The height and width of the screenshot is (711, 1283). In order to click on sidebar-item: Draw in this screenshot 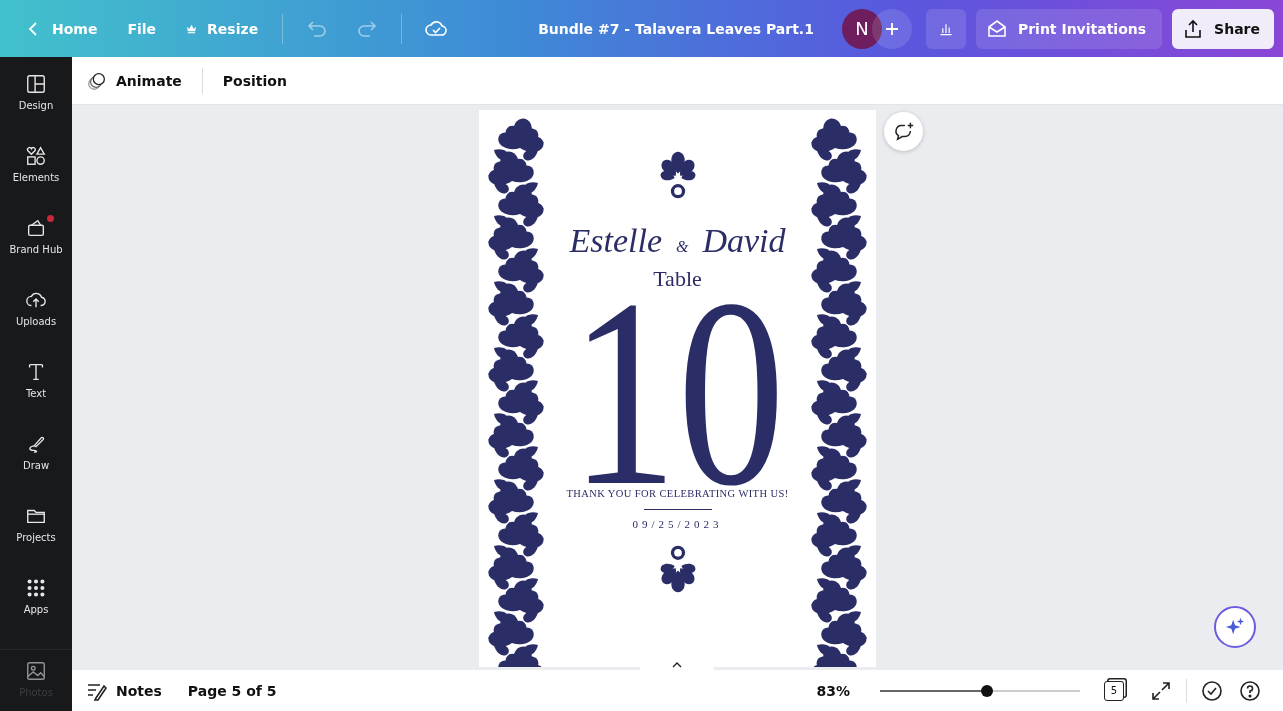, I will do `click(36, 469)`.